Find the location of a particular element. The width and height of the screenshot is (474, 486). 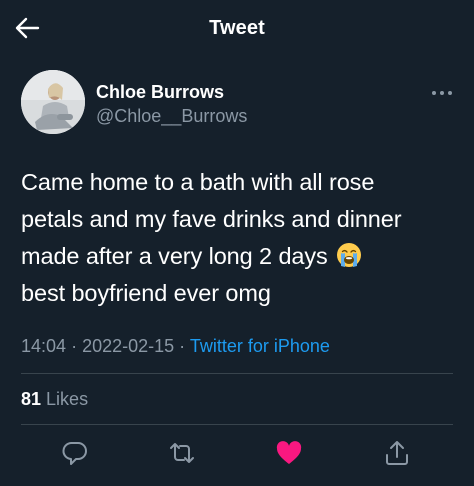

tweet-text-line: petals and my fave drinks and dinner is located at coordinates (211, 219).